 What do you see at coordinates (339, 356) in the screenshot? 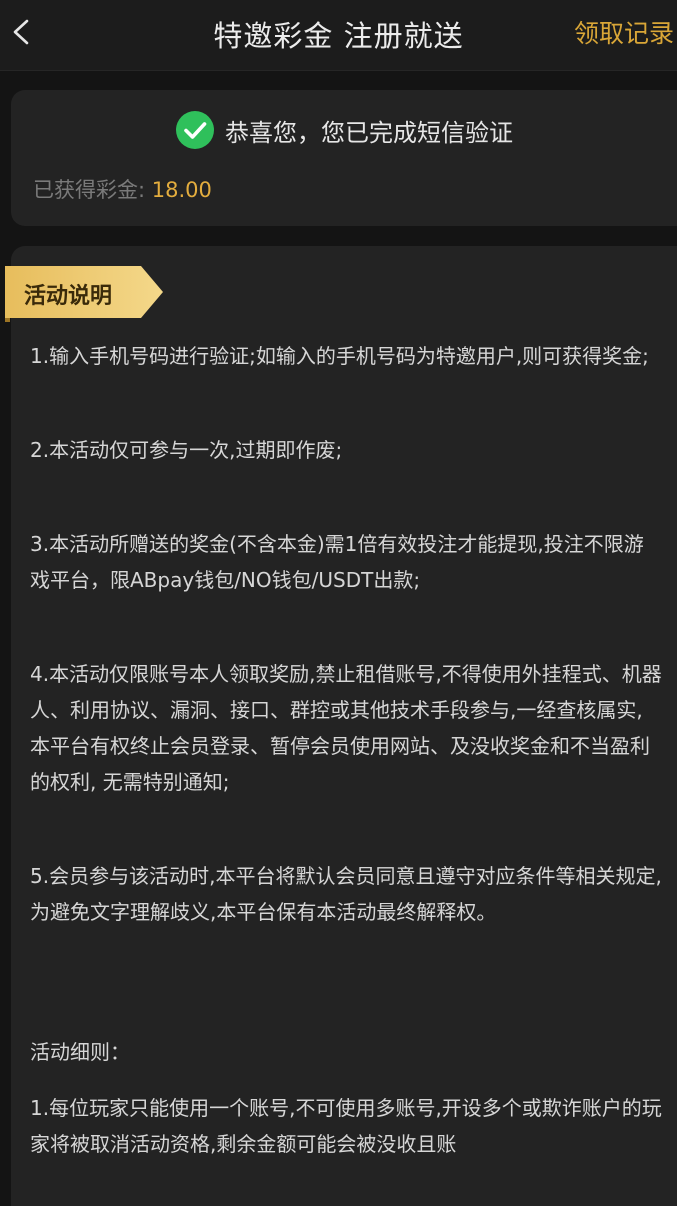
I see `rule-item: 1.输入手机号码进行验证;如输入的手机号码为特邀用户,则可获得奖金;` at bounding box center [339, 356].